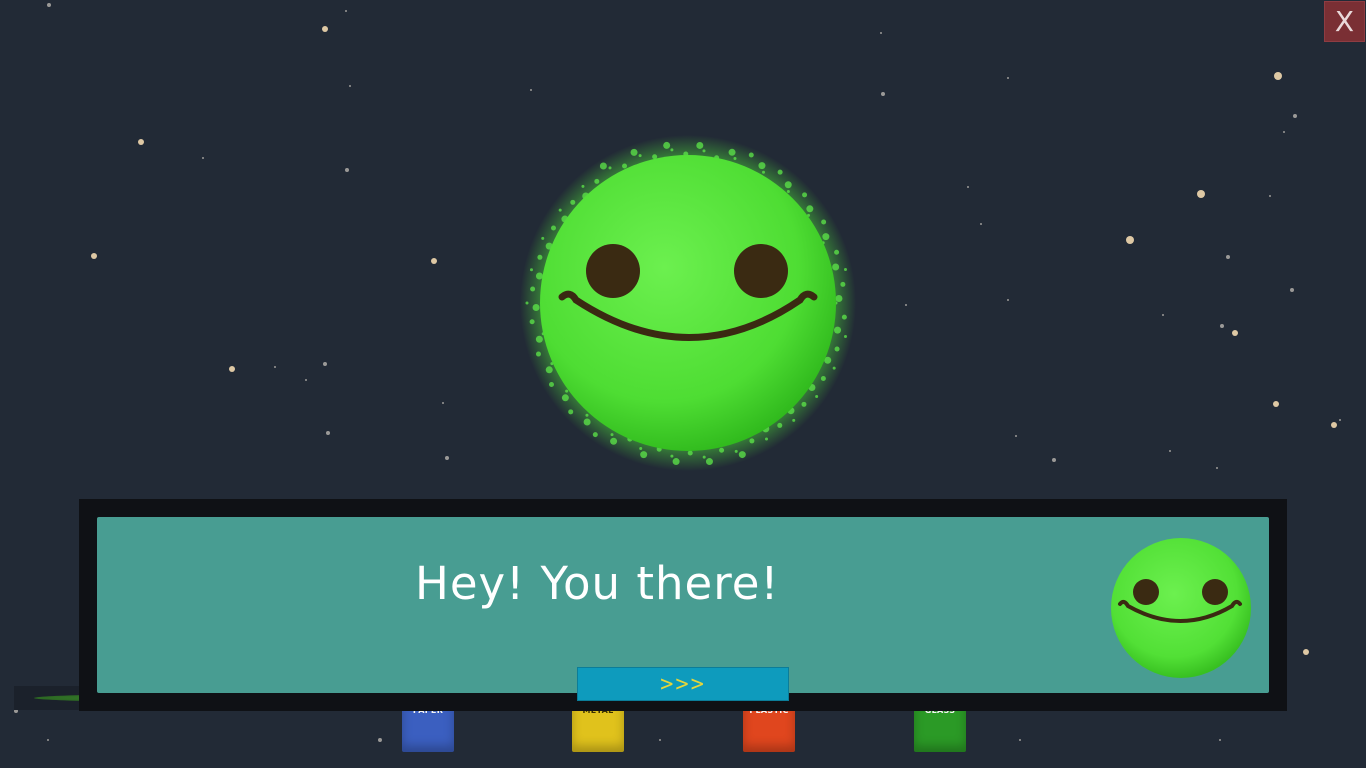 This screenshot has width=1366, height=768. Describe the element at coordinates (761, 271) in the screenshot. I see `planet-right-eye` at that location.